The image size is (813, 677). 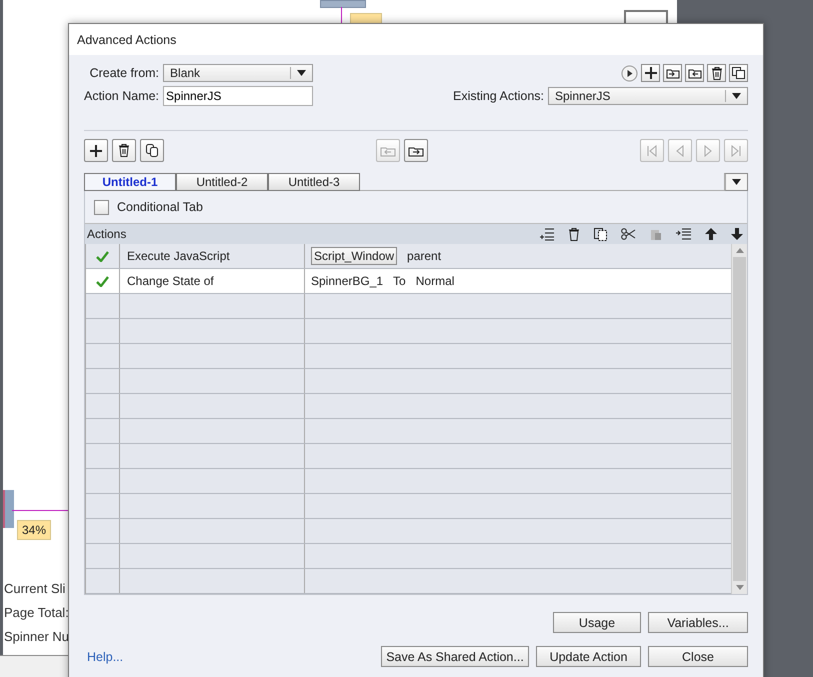 What do you see at coordinates (106, 234) in the screenshot?
I see `section-title: Actions` at bounding box center [106, 234].